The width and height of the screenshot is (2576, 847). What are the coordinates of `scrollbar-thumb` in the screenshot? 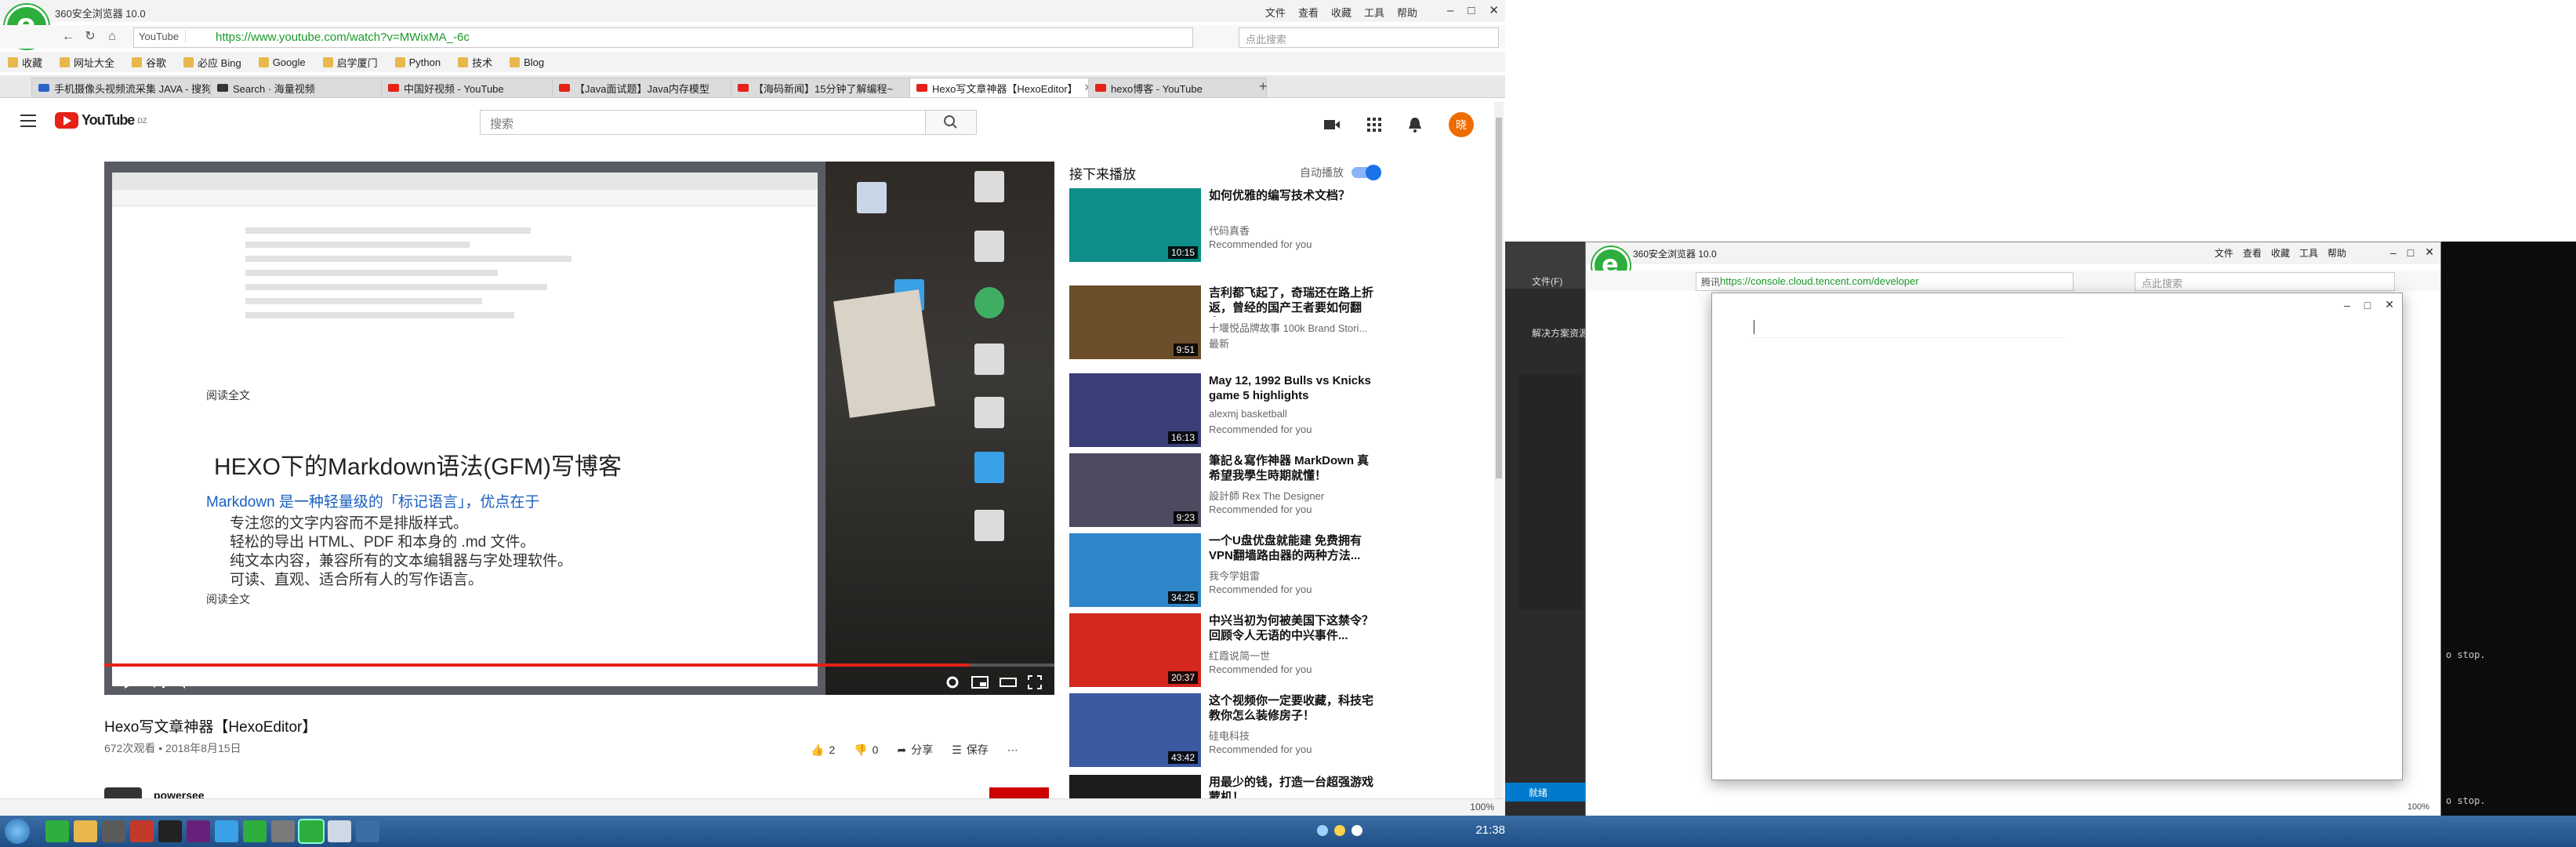 It's located at (1499, 298).